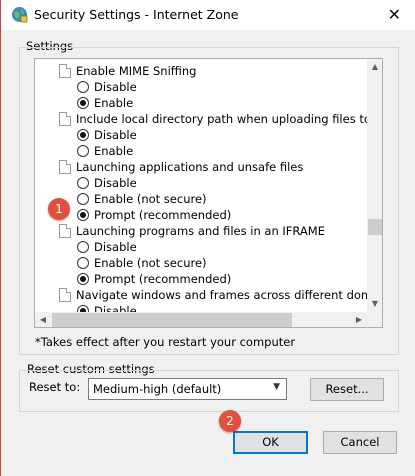 Image resolution: width=415 pixels, height=476 pixels. Describe the element at coordinates (360, 442) in the screenshot. I see `cancel-button: Cancel` at that location.